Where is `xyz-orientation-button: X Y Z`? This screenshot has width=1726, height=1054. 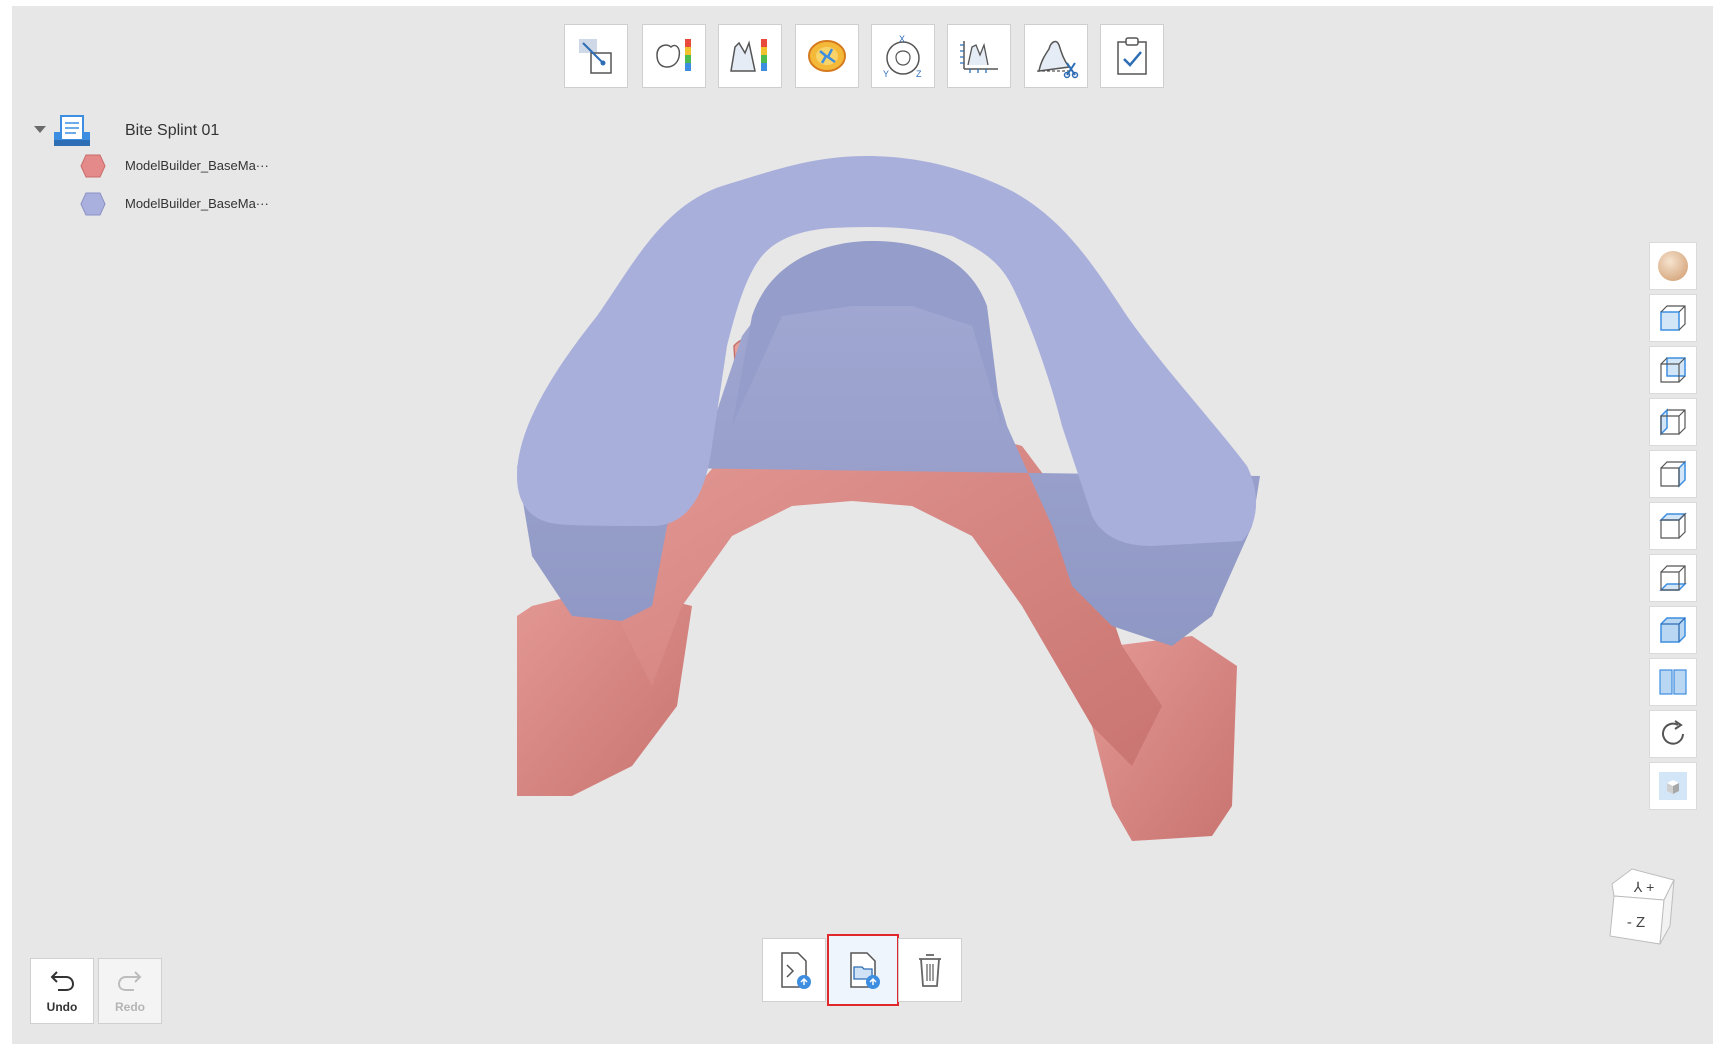
xyz-orientation-button: X Y Z is located at coordinates (903, 56).